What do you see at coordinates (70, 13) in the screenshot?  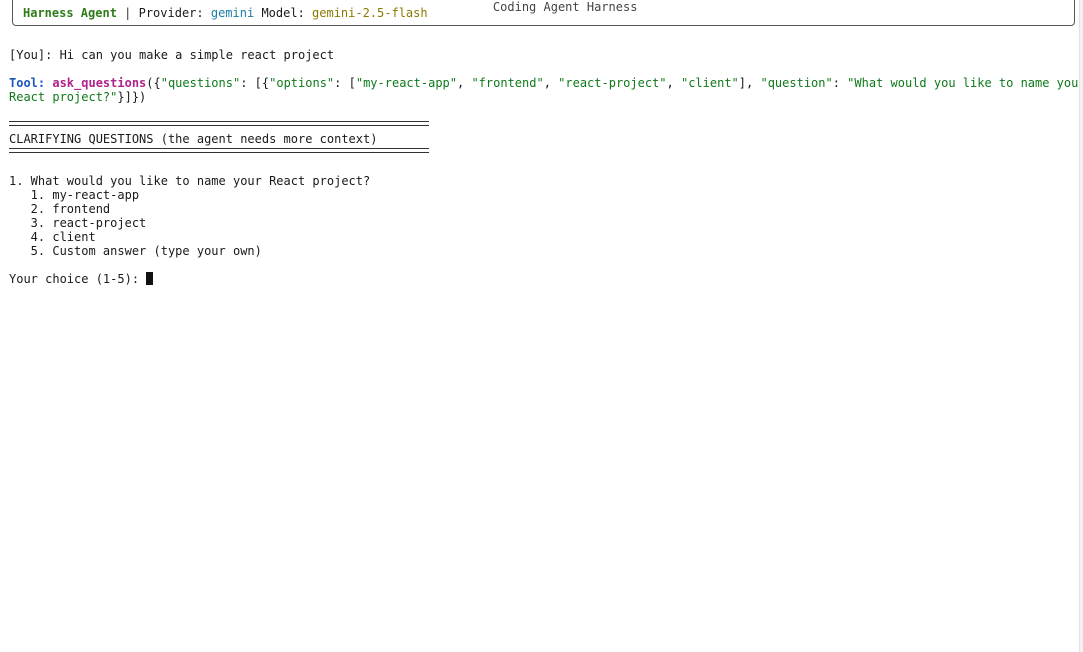 I see `agent-name: Harness Agent` at bounding box center [70, 13].